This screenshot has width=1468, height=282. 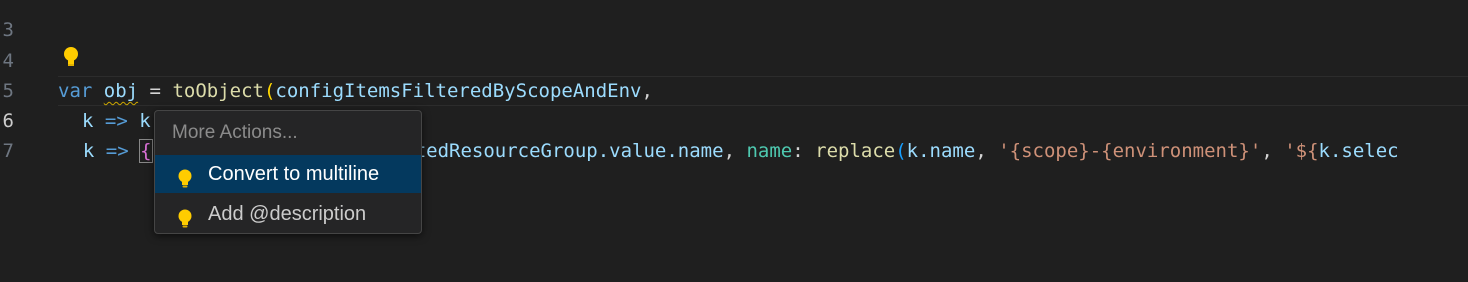 I want to click on menu-item-label: Convert to multiline, so click(x=294, y=174).